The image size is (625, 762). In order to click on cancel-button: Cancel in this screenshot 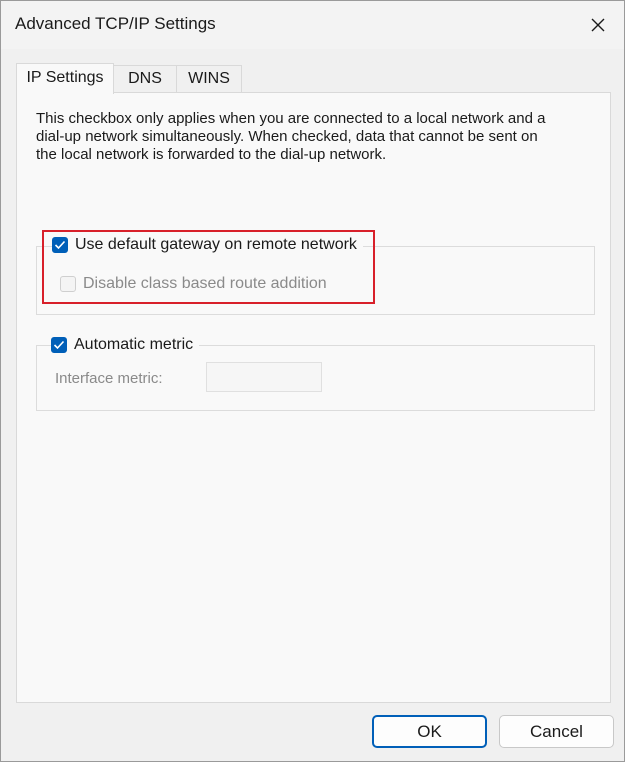, I will do `click(556, 731)`.